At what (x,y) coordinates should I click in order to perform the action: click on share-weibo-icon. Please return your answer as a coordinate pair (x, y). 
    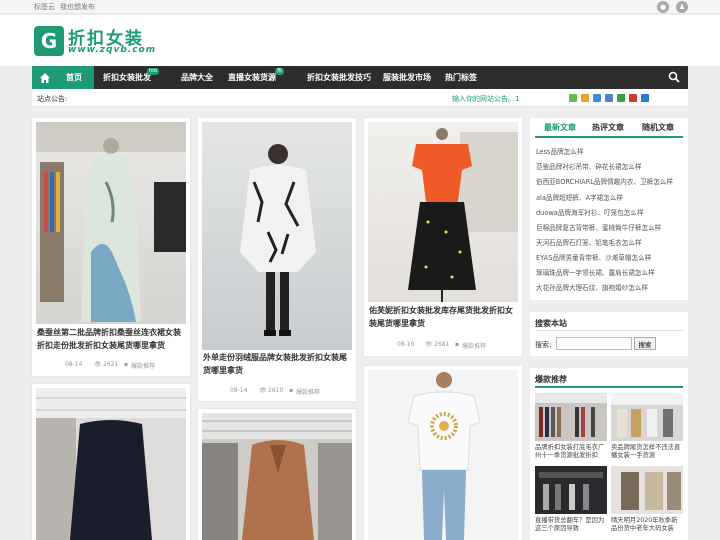
    Looking at the image, I should click on (633, 98).